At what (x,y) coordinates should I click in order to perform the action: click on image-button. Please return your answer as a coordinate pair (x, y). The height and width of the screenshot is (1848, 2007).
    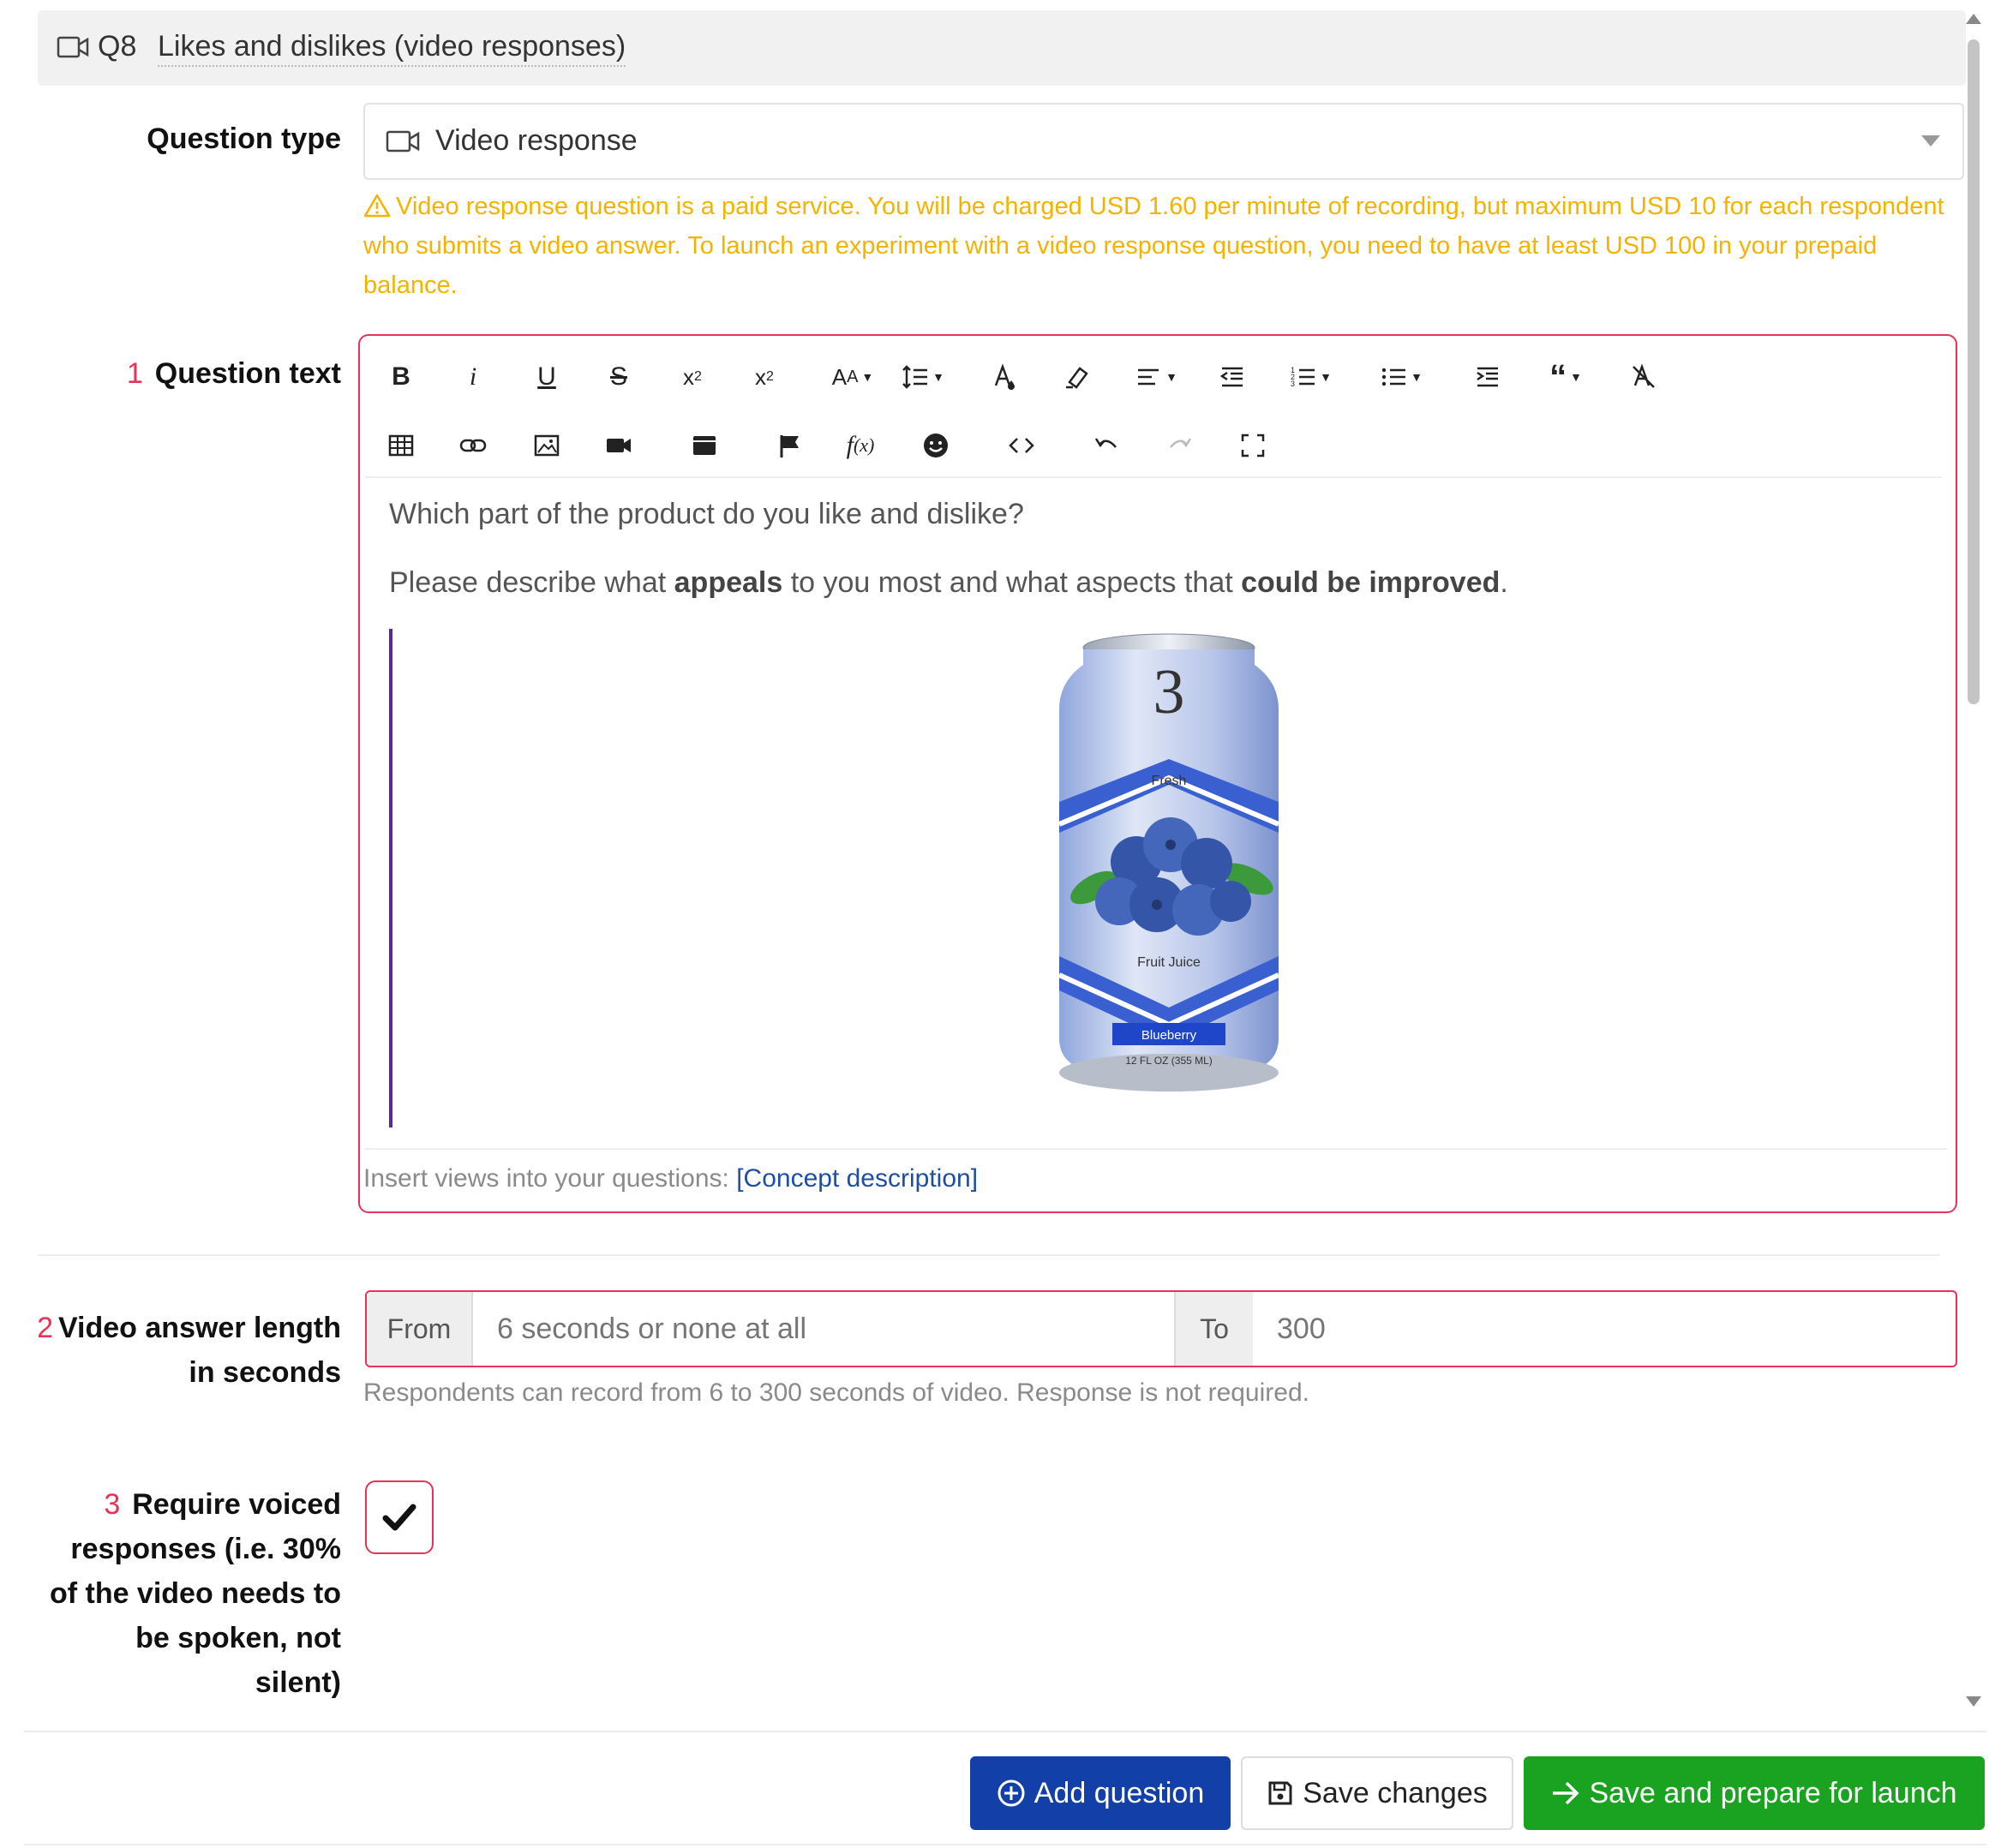
    Looking at the image, I should click on (547, 446).